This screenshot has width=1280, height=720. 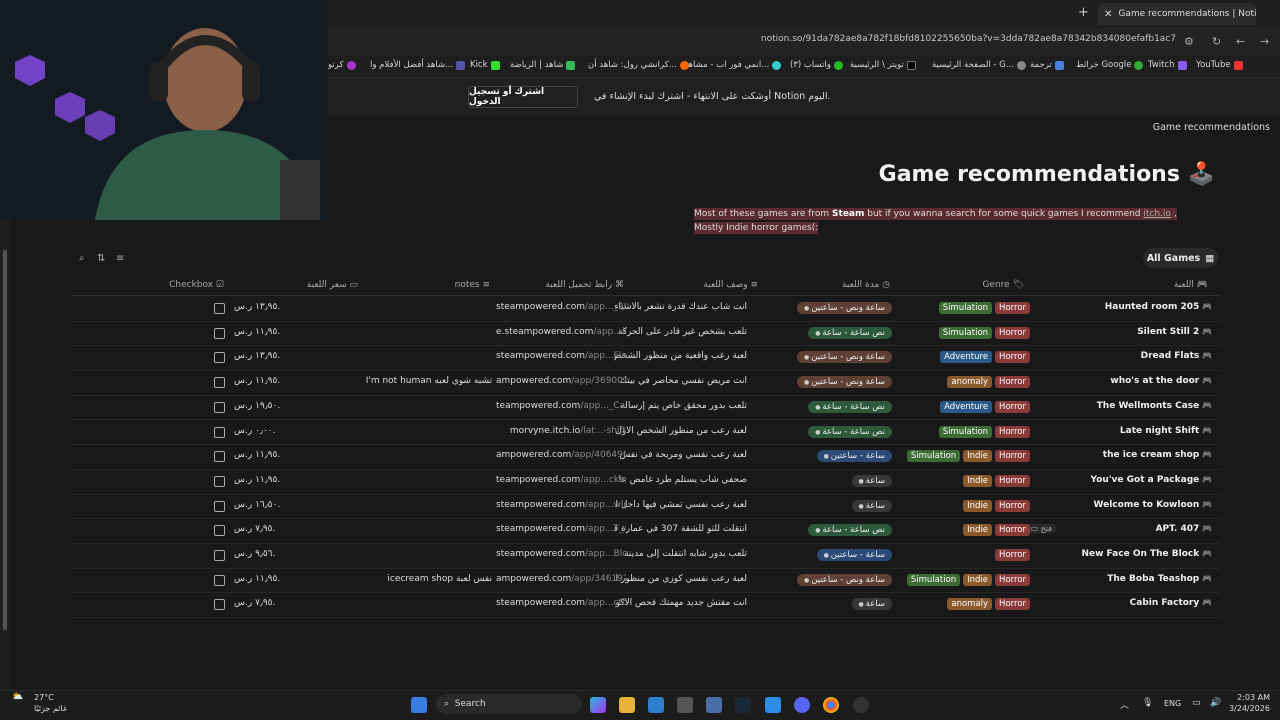 I want to click on weather-icon: ⛅, so click(x=17, y=697).